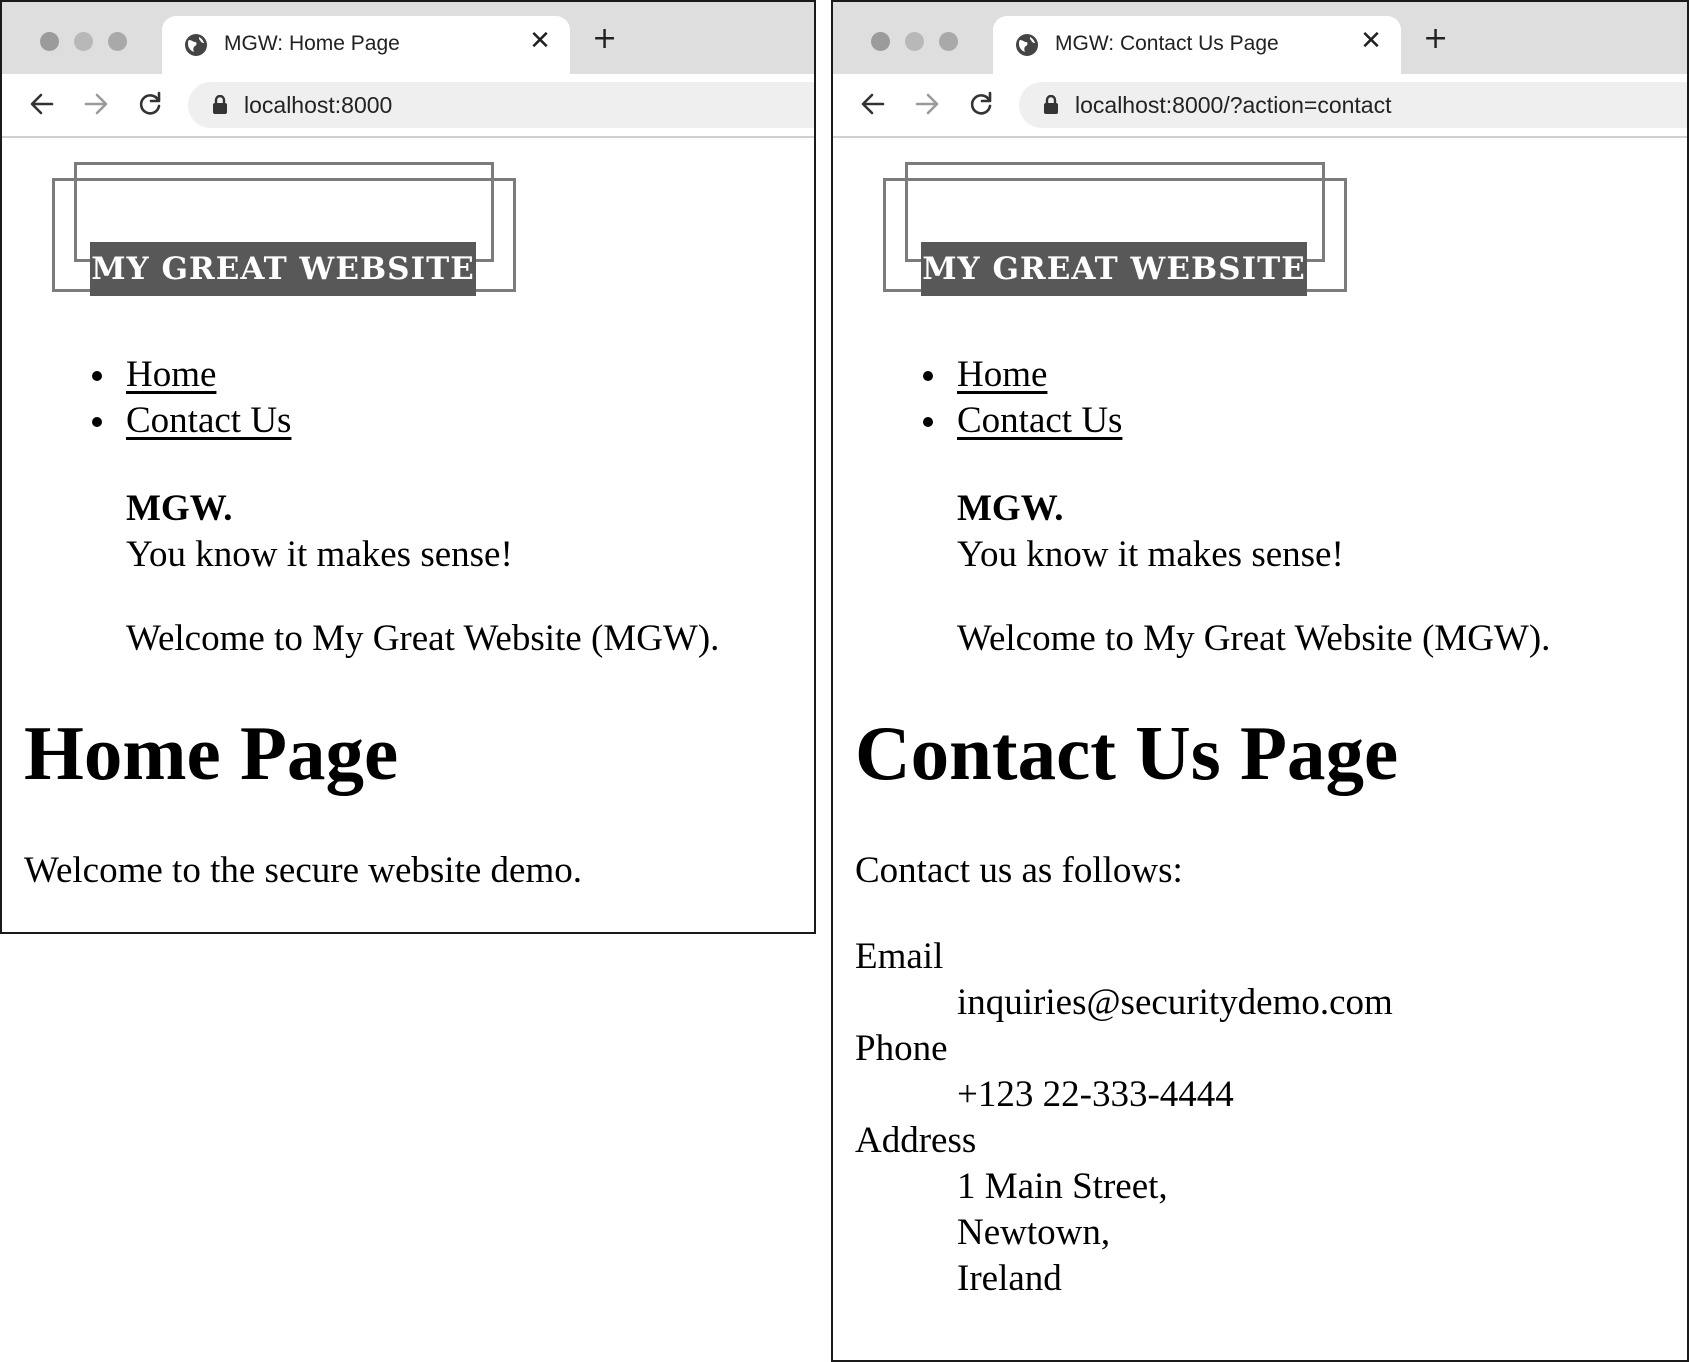  What do you see at coordinates (318, 105) in the screenshot?
I see `url-text: localhost:8000` at bounding box center [318, 105].